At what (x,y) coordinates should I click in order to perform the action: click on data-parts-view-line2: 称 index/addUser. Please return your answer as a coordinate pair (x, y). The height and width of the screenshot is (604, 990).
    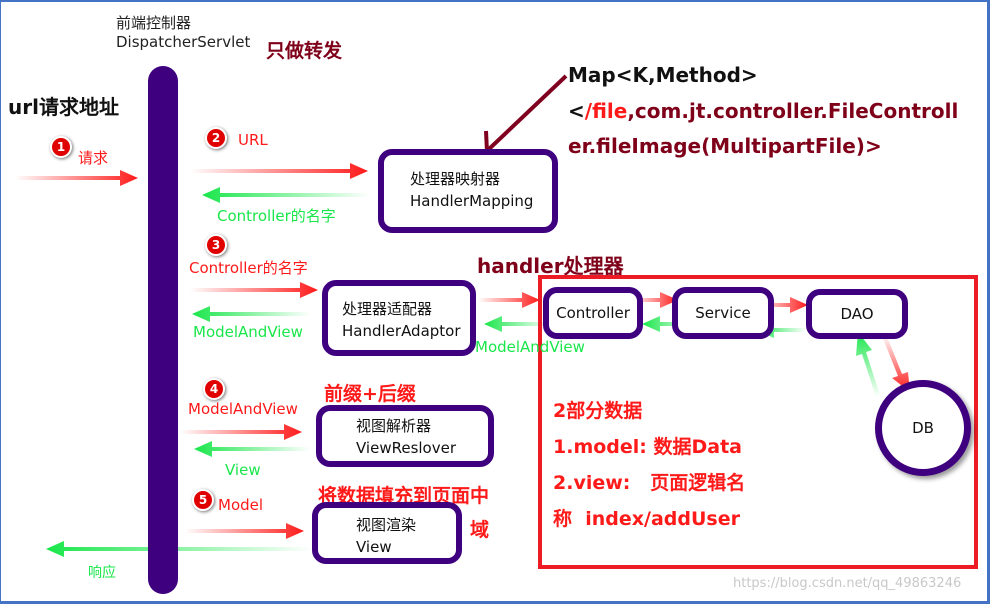
    Looking at the image, I should click on (646, 519).